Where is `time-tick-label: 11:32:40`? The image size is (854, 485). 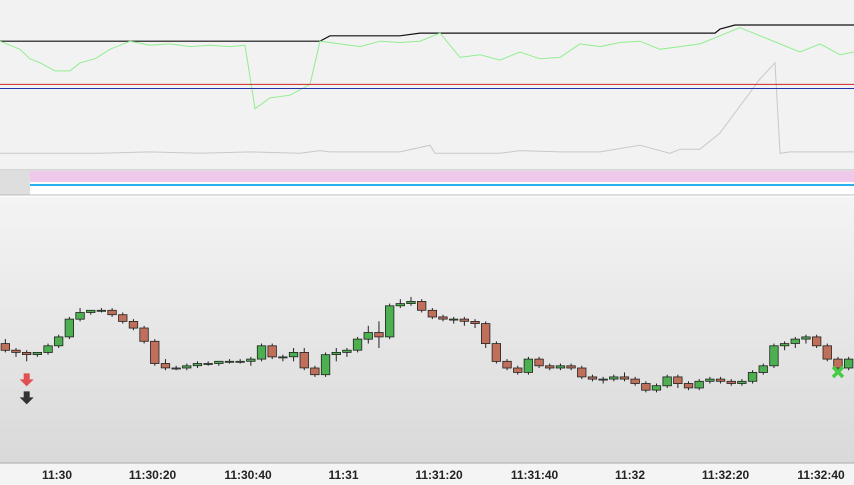
time-tick-label: 11:32:40 is located at coordinates (821, 475).